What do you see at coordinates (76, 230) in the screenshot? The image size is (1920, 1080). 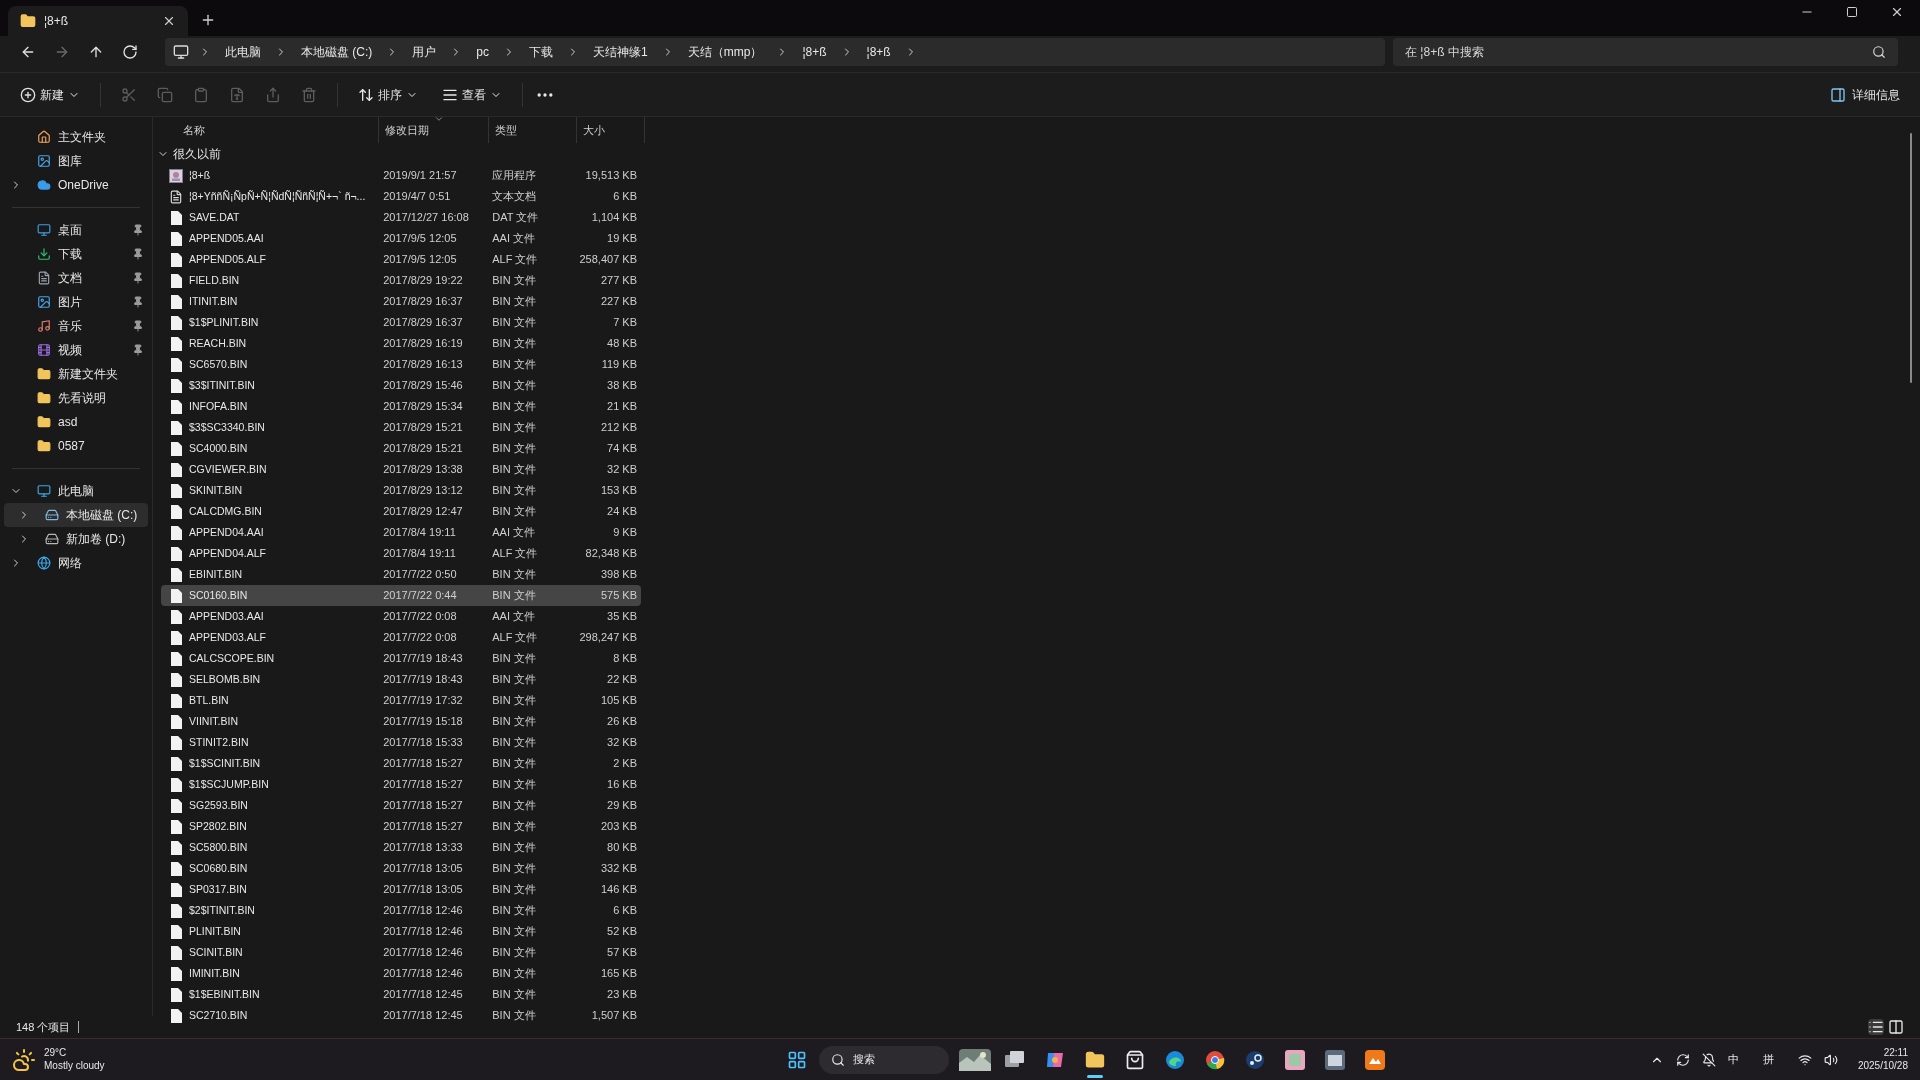 I see `sidebar-item: 桌面` at bounding box center [76, 230].